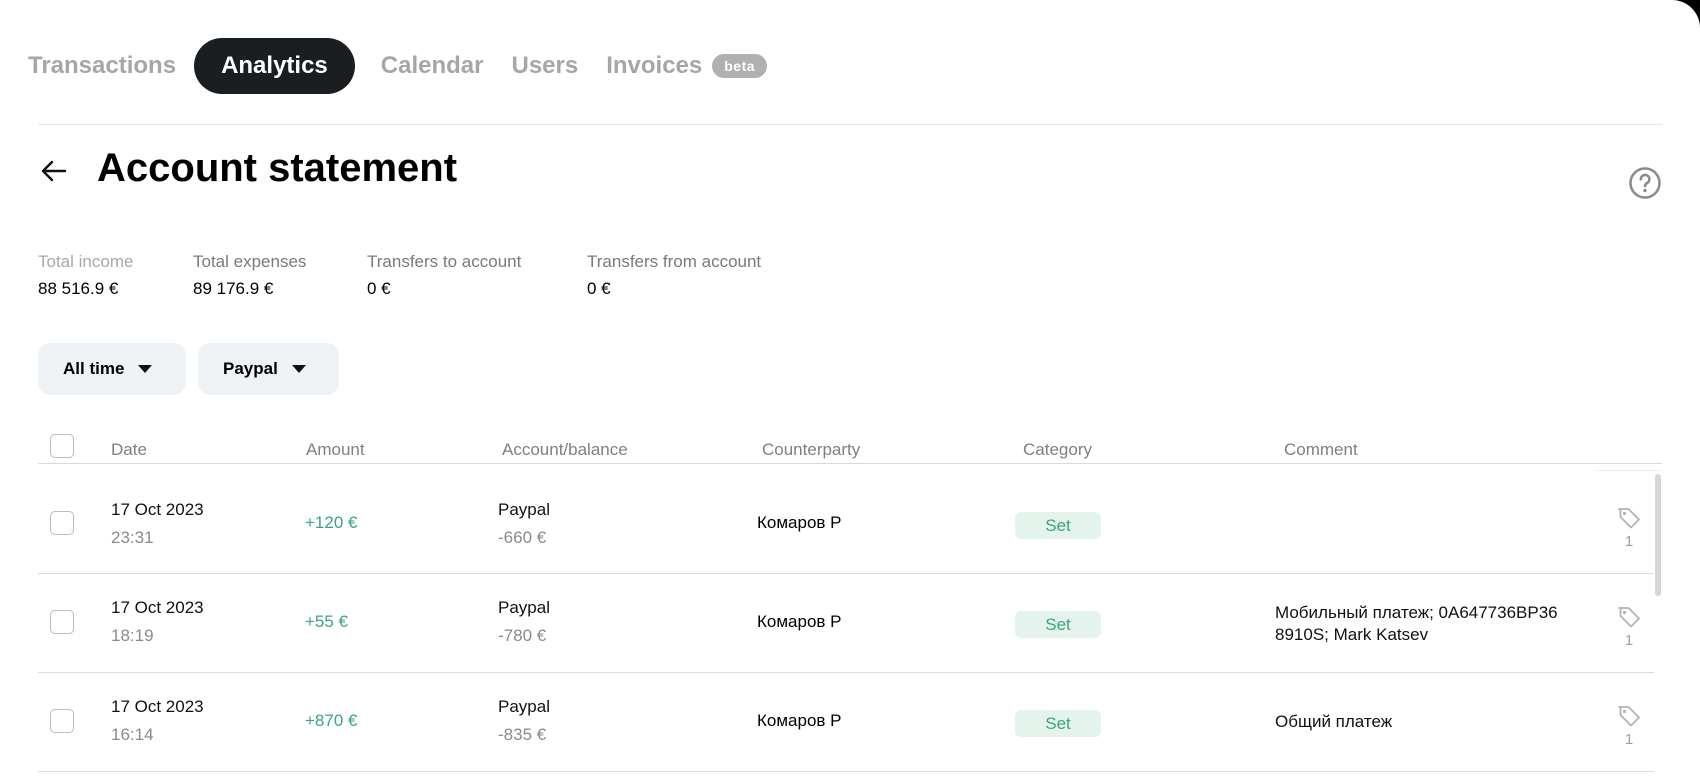 The width and height of the screenshot is (1700, 778). I want to click on help-button, so click(1645, 183).